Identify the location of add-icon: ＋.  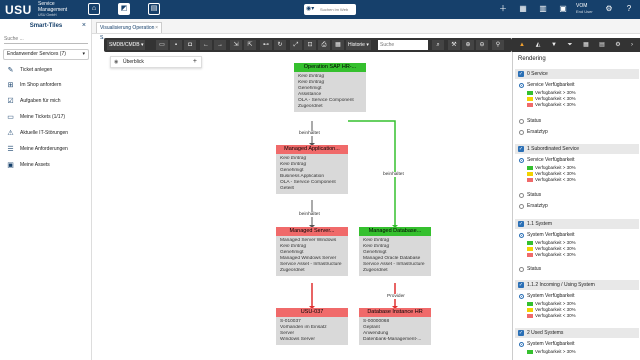
(503, 9).